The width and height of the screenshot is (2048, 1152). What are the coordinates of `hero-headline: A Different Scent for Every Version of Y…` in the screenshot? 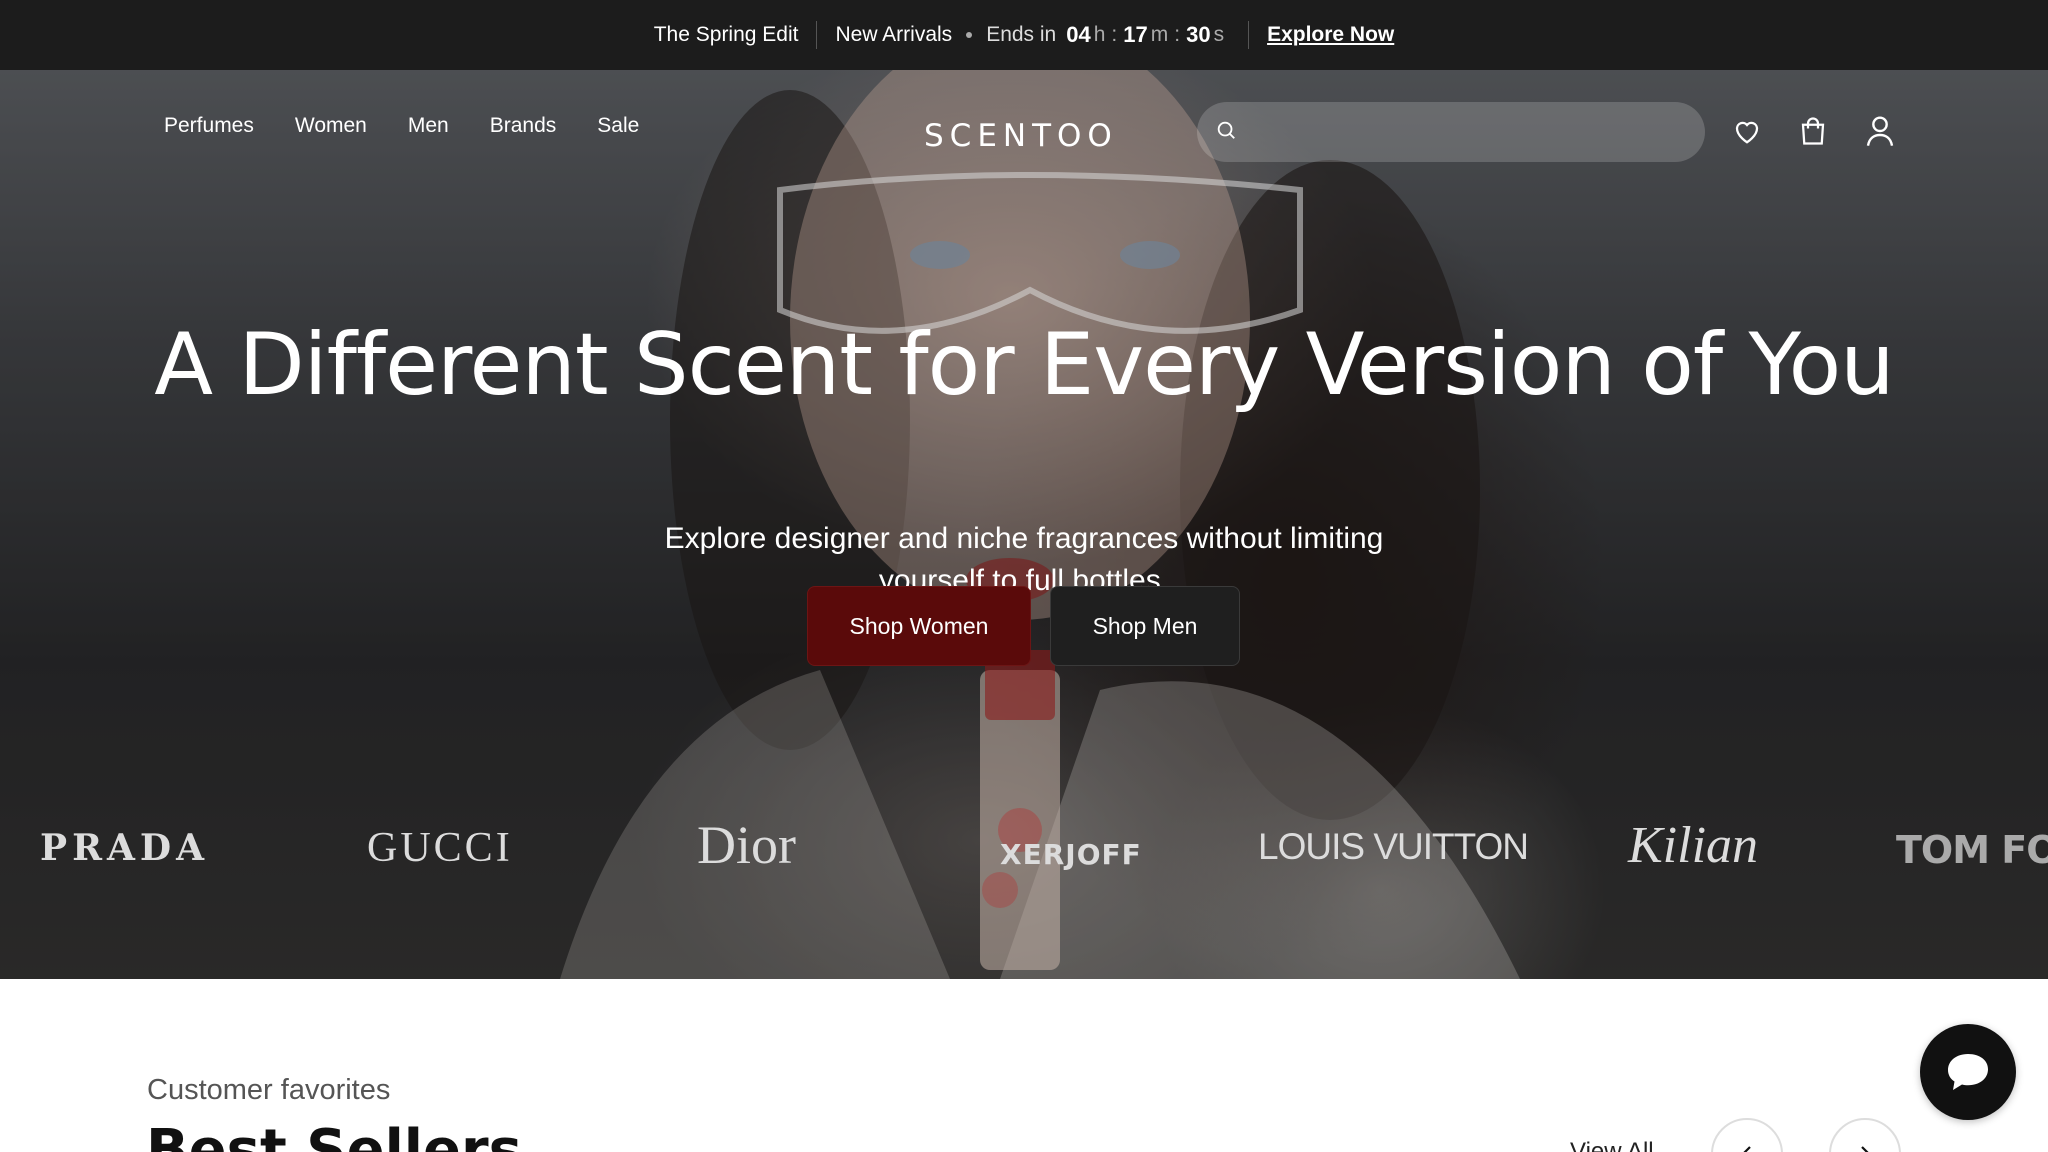 It's located at (1024, 365).